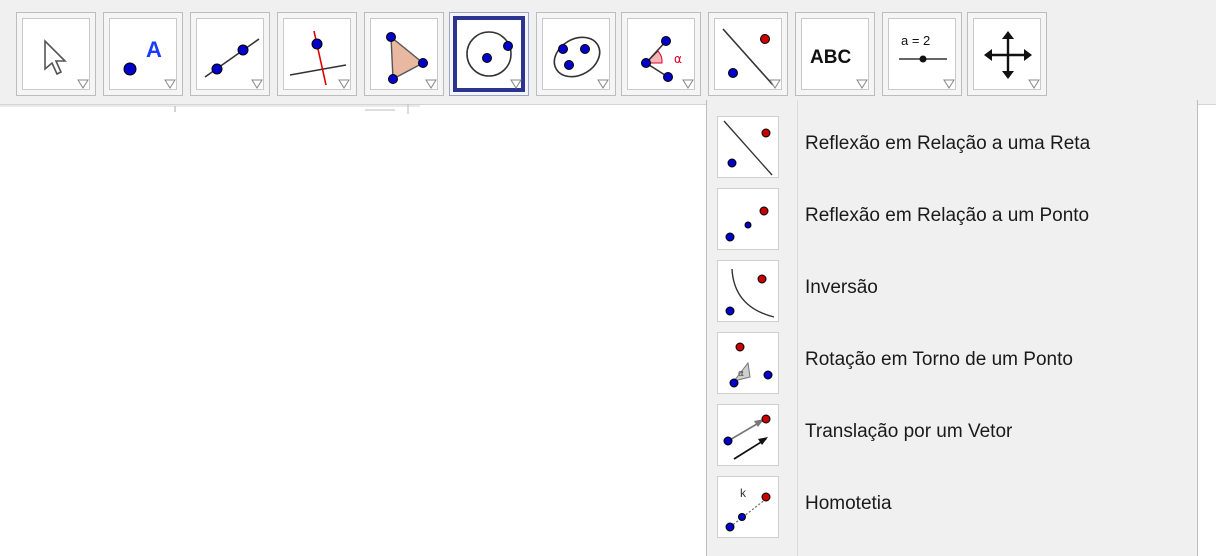 The width and height of the screenshot is (1216, 556). I want to click on menu-item-rotate-around-point: α Rotação em Torno de um Ponto, so click(952, 360).